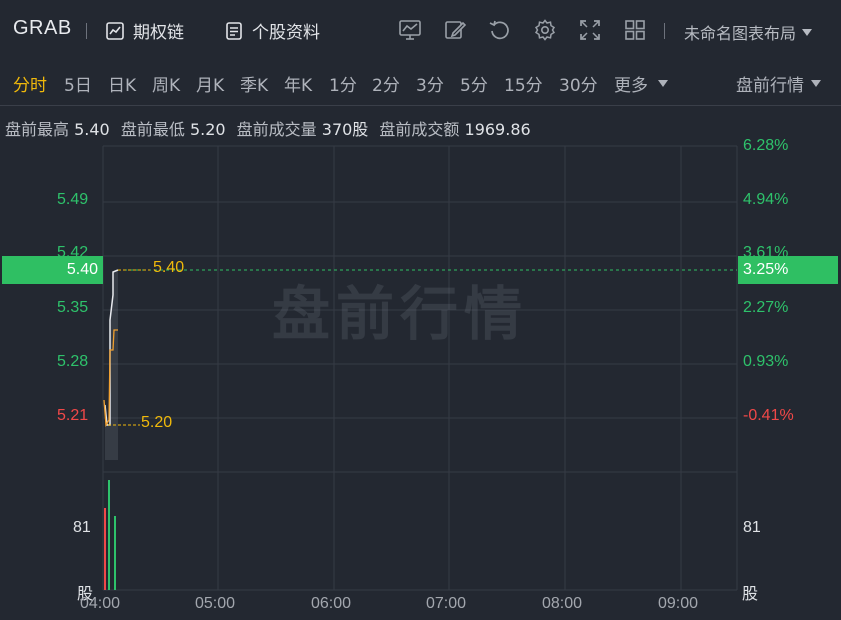 The width and height of the screenshot is (841, 620). I want to click on price-tick: 5.28, so click(73, 361).